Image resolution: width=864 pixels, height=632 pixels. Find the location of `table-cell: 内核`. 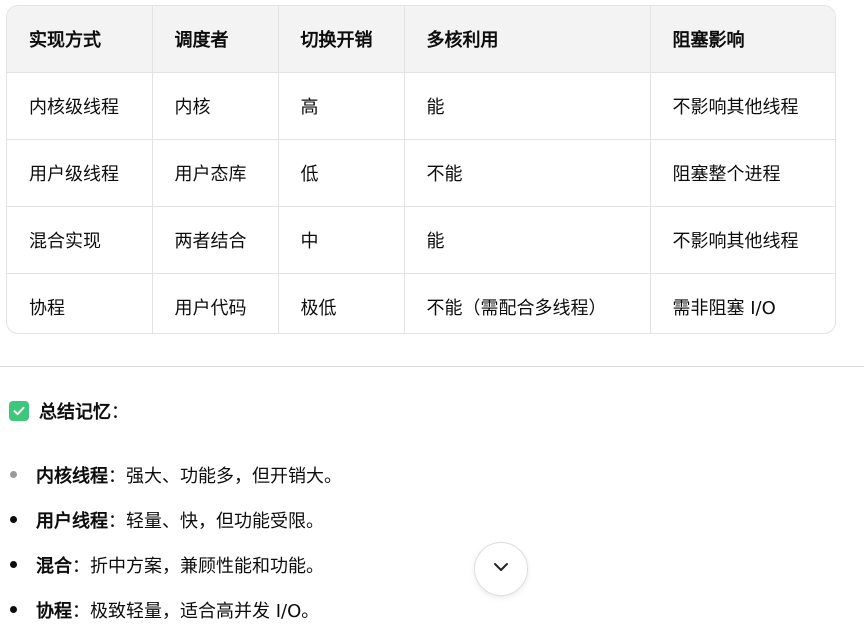

table-cell: 内核 is located at coordinates (215, 106).